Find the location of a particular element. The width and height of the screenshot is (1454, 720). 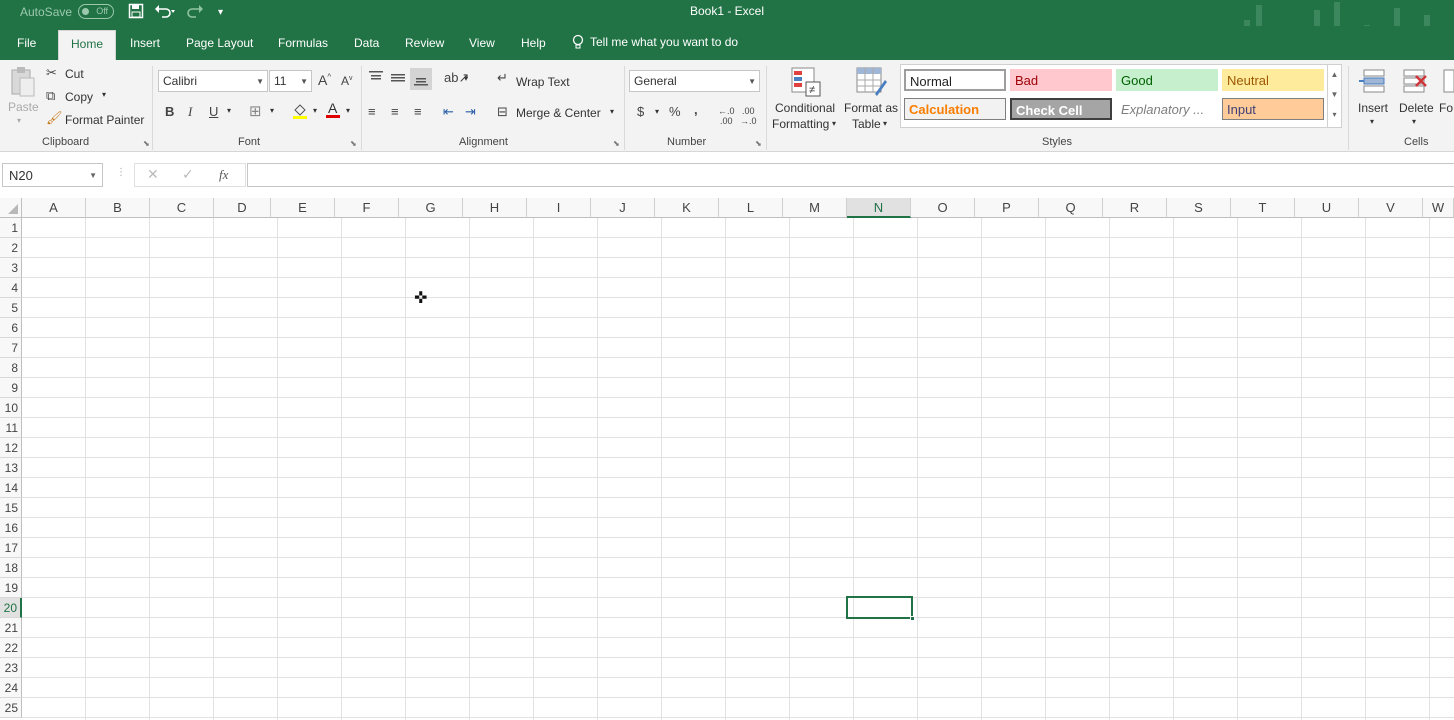

row-header-19: 19 is located at coordinates (11, 588).